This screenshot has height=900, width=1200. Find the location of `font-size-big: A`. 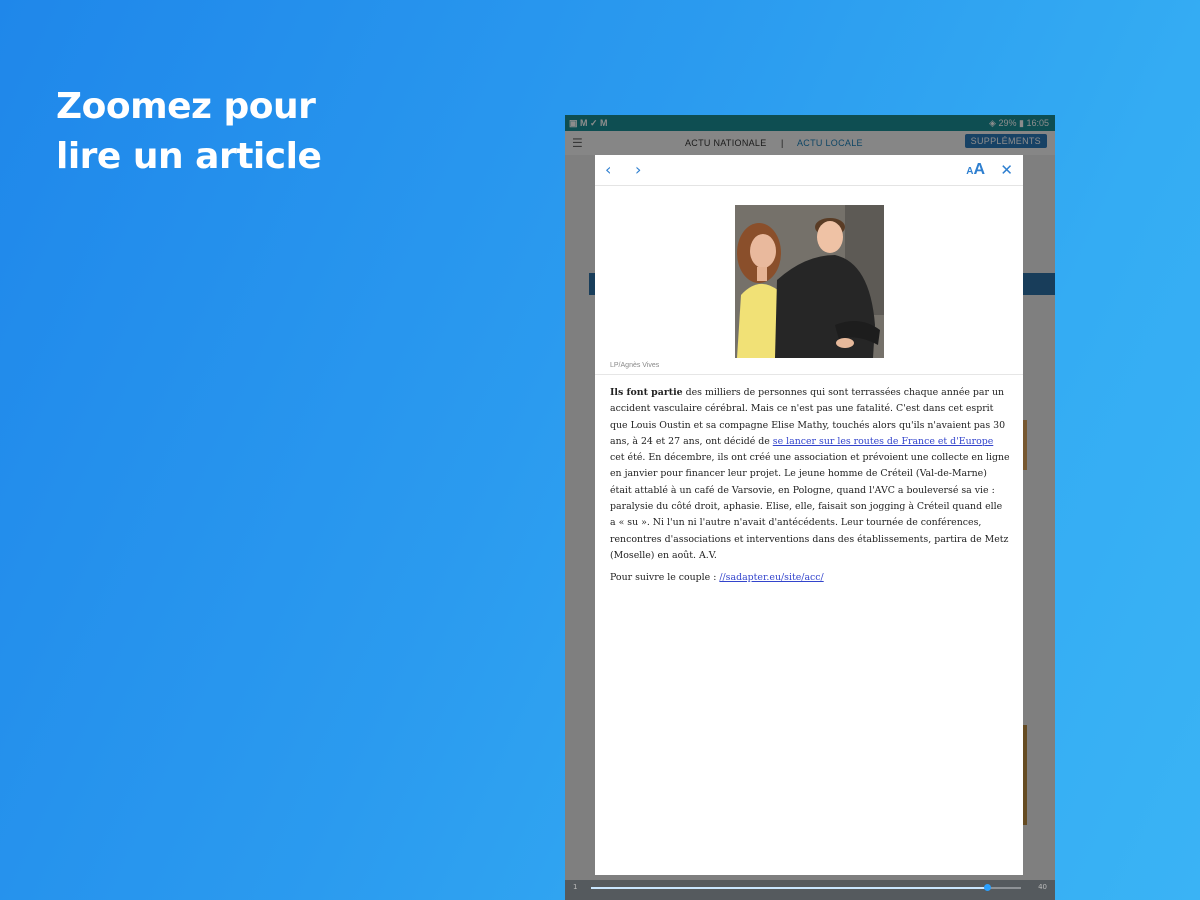

font-size-big: A is located at coordinates (979, 169).